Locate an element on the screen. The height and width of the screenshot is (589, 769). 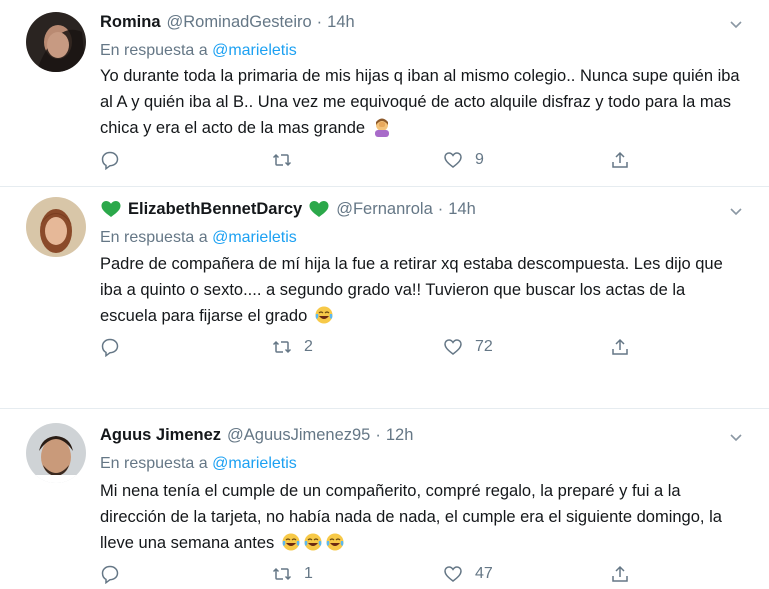
tweet-actions: 1 47 is located at coordinates (370, 575).